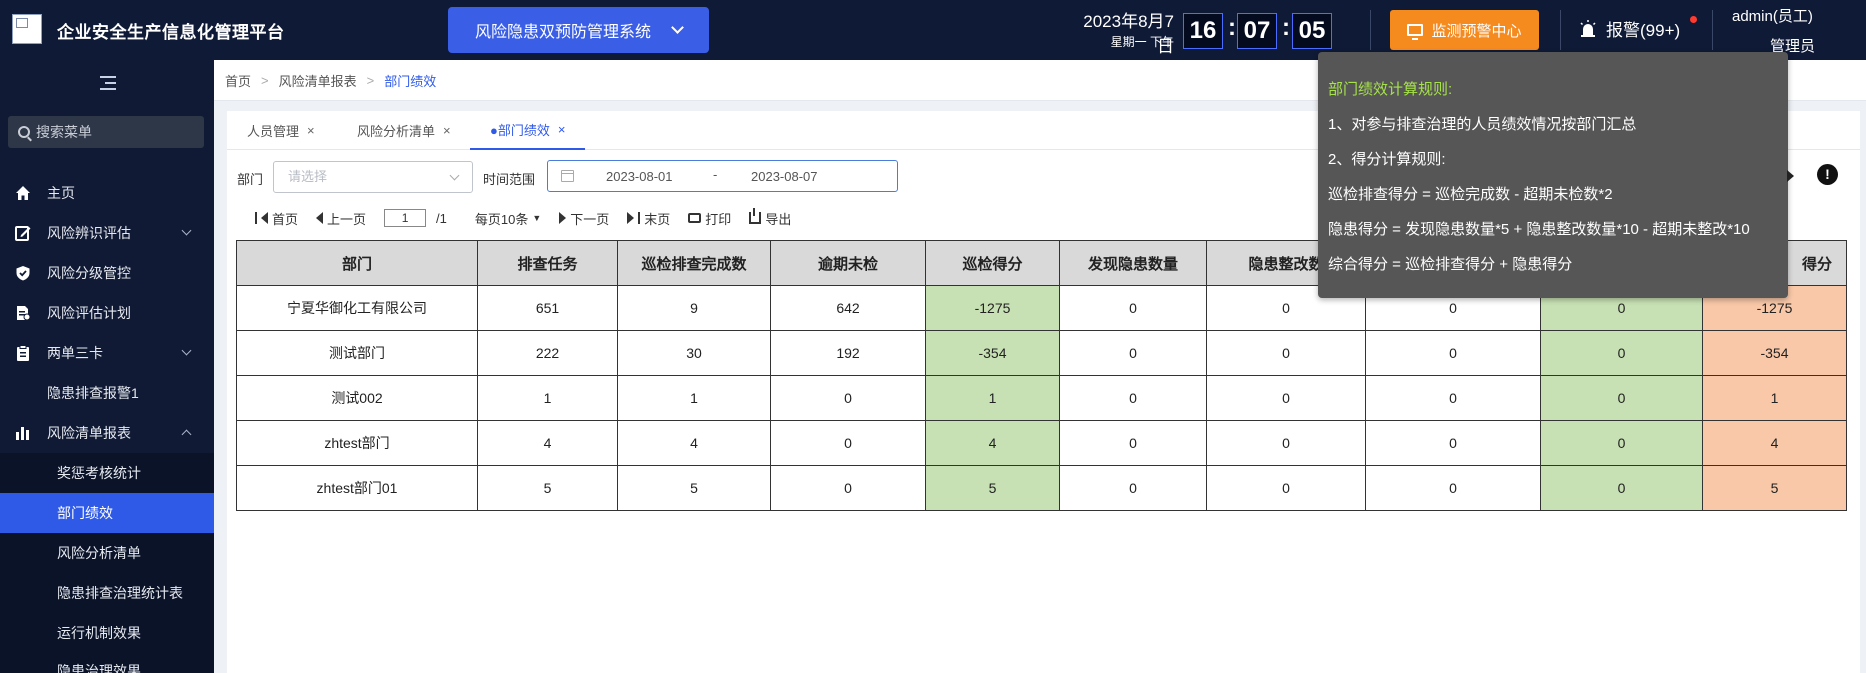  What do you see at coordinates (256, 218) in the screenshot?
I see `first-page-icon` at bounding box center [256, 218].